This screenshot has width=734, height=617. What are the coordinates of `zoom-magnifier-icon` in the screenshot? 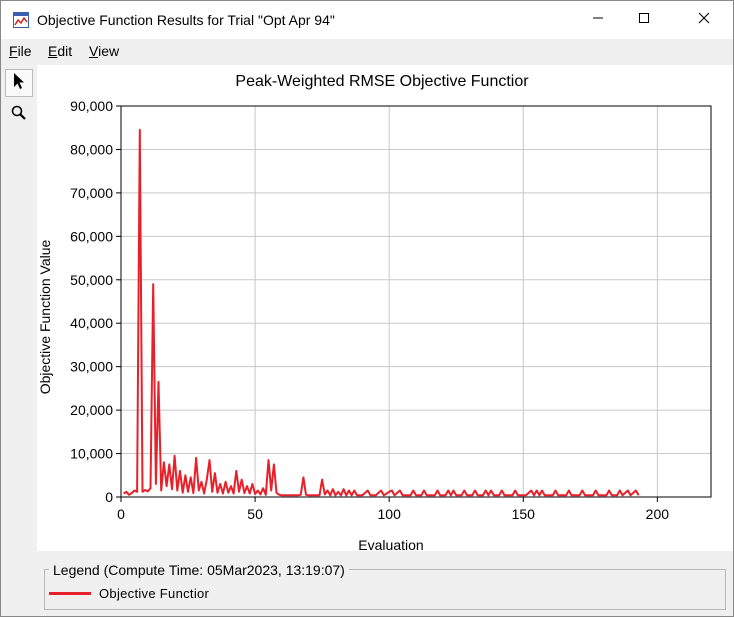 It's located at (19, 115).